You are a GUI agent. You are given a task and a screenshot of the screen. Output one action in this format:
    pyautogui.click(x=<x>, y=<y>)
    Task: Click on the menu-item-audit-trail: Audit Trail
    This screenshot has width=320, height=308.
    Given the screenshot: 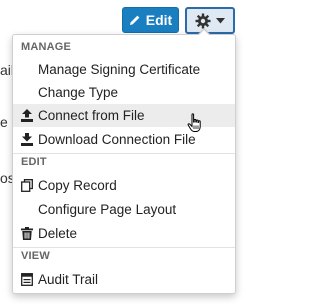 What is the action you would take?
    pyautogui.click(x=124, y=279)
    